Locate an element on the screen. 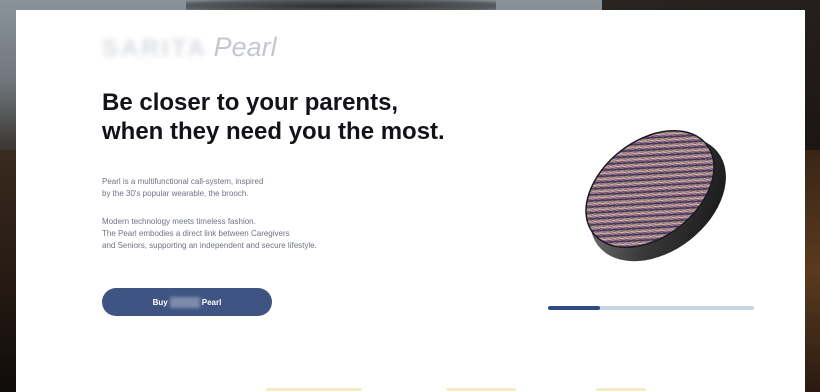 Image resolution: width=820 pixels, height=392 pixels. buy-button-suffix: Pearl is located at coordinates (211, 302).